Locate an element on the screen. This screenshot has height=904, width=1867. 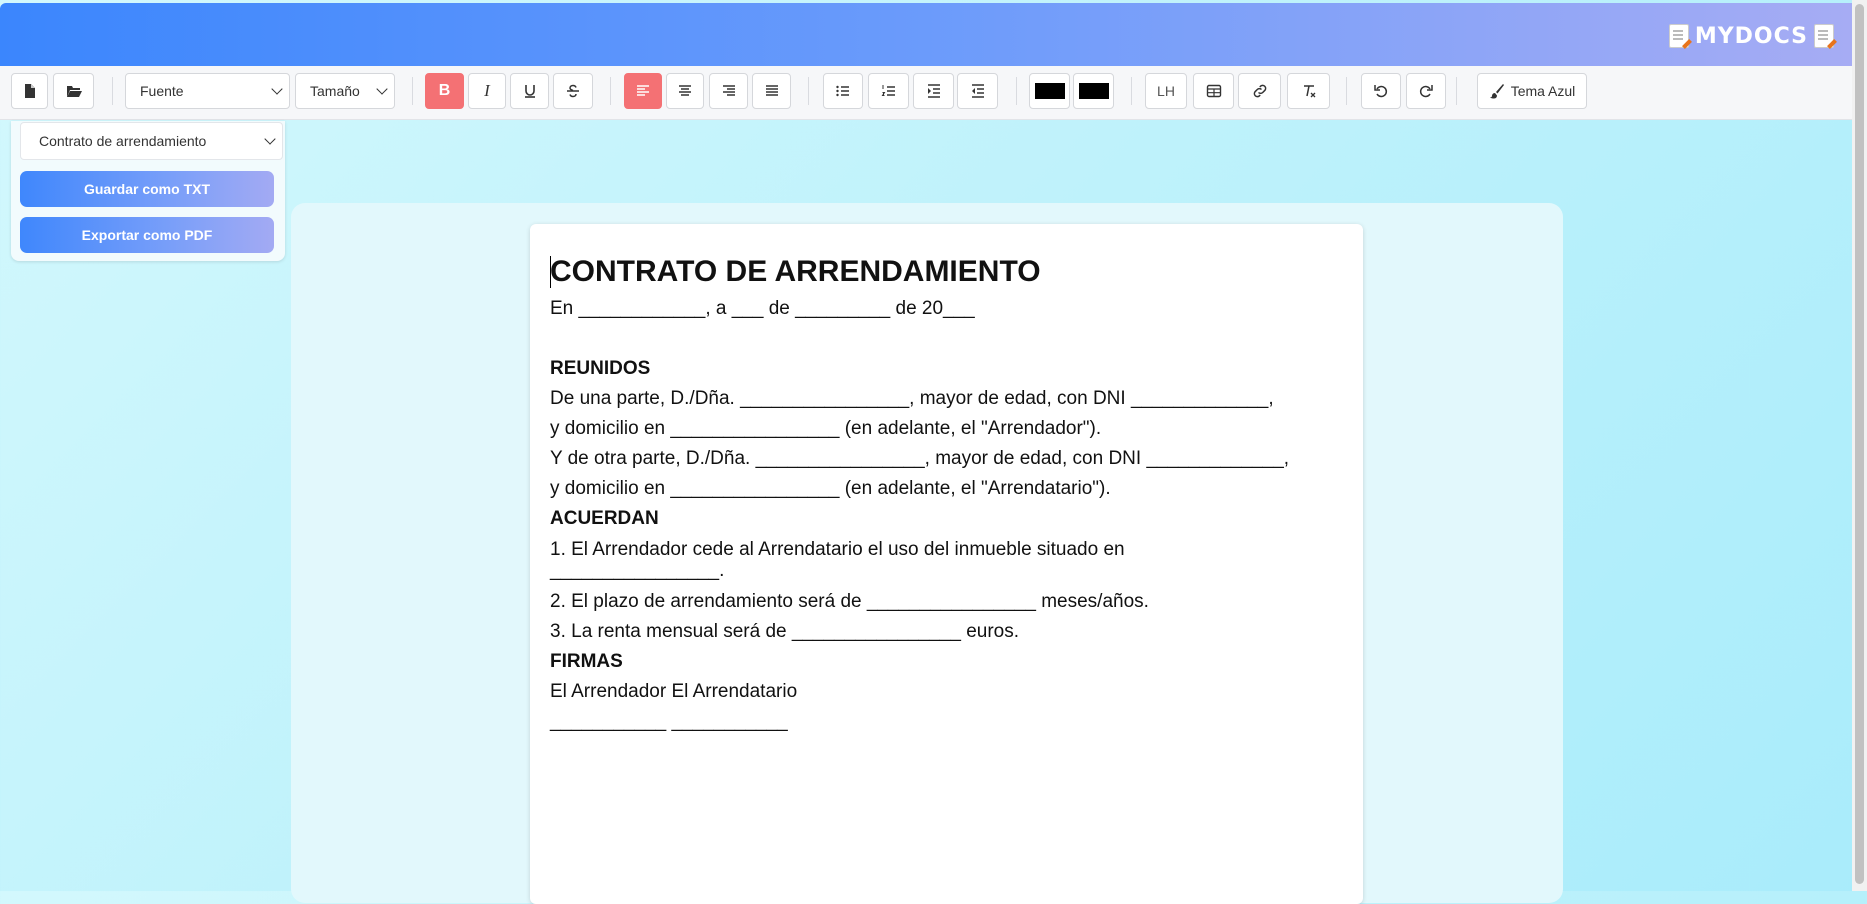
underline-button is located at coordinates (529, 91).